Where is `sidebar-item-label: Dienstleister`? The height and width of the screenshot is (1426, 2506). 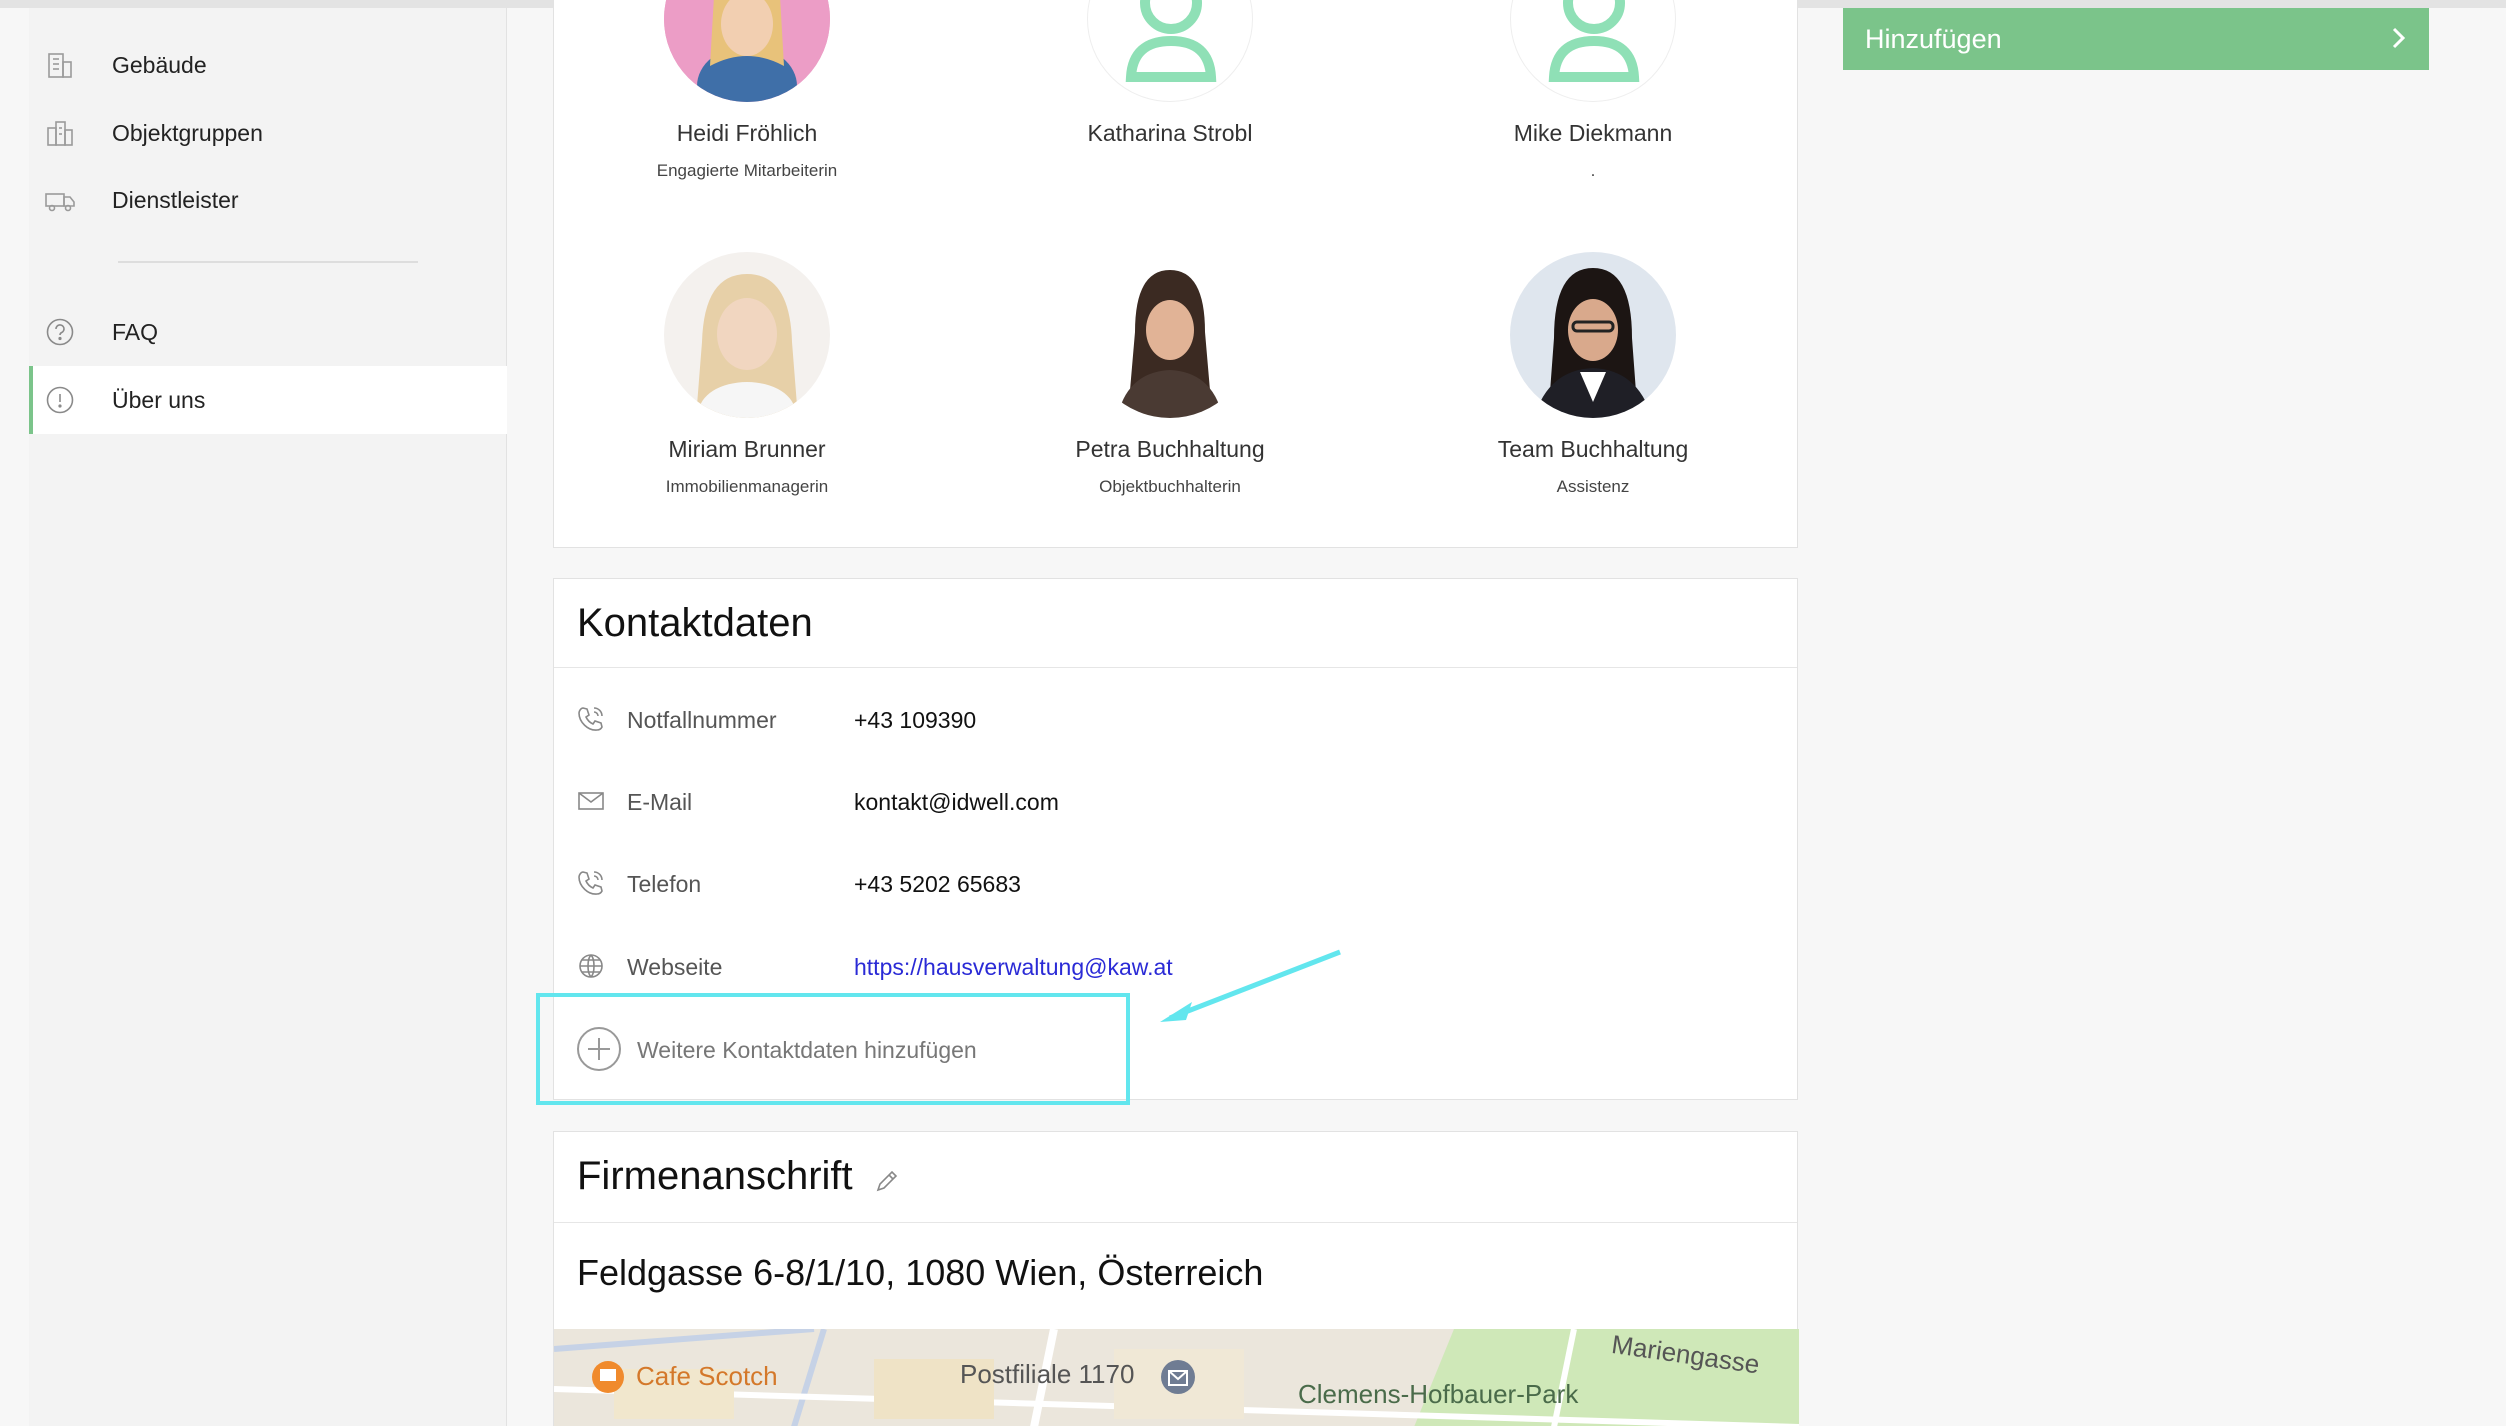 sidebar-item-label: Dienstleister is located at coordinates (175, 199).